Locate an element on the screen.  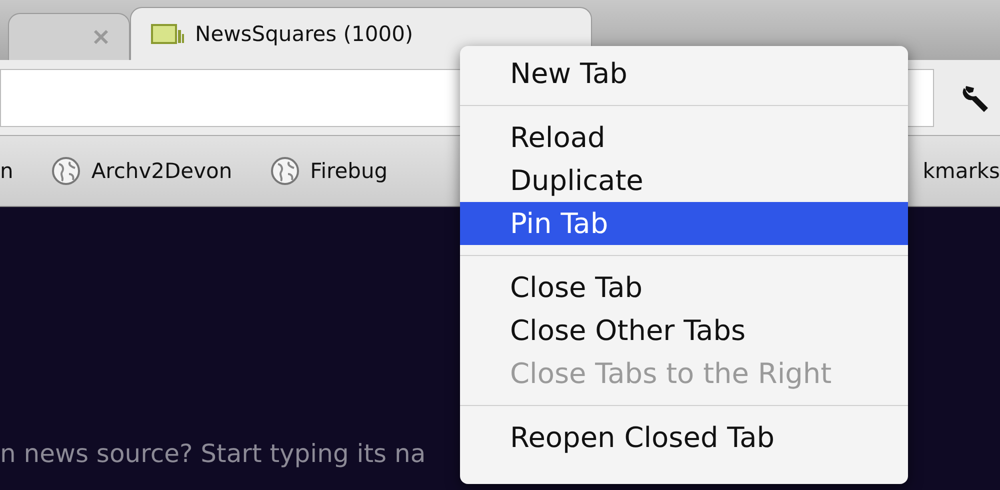
prompt-text: n news source? Start typing its na is located at coordinates (213, 453).